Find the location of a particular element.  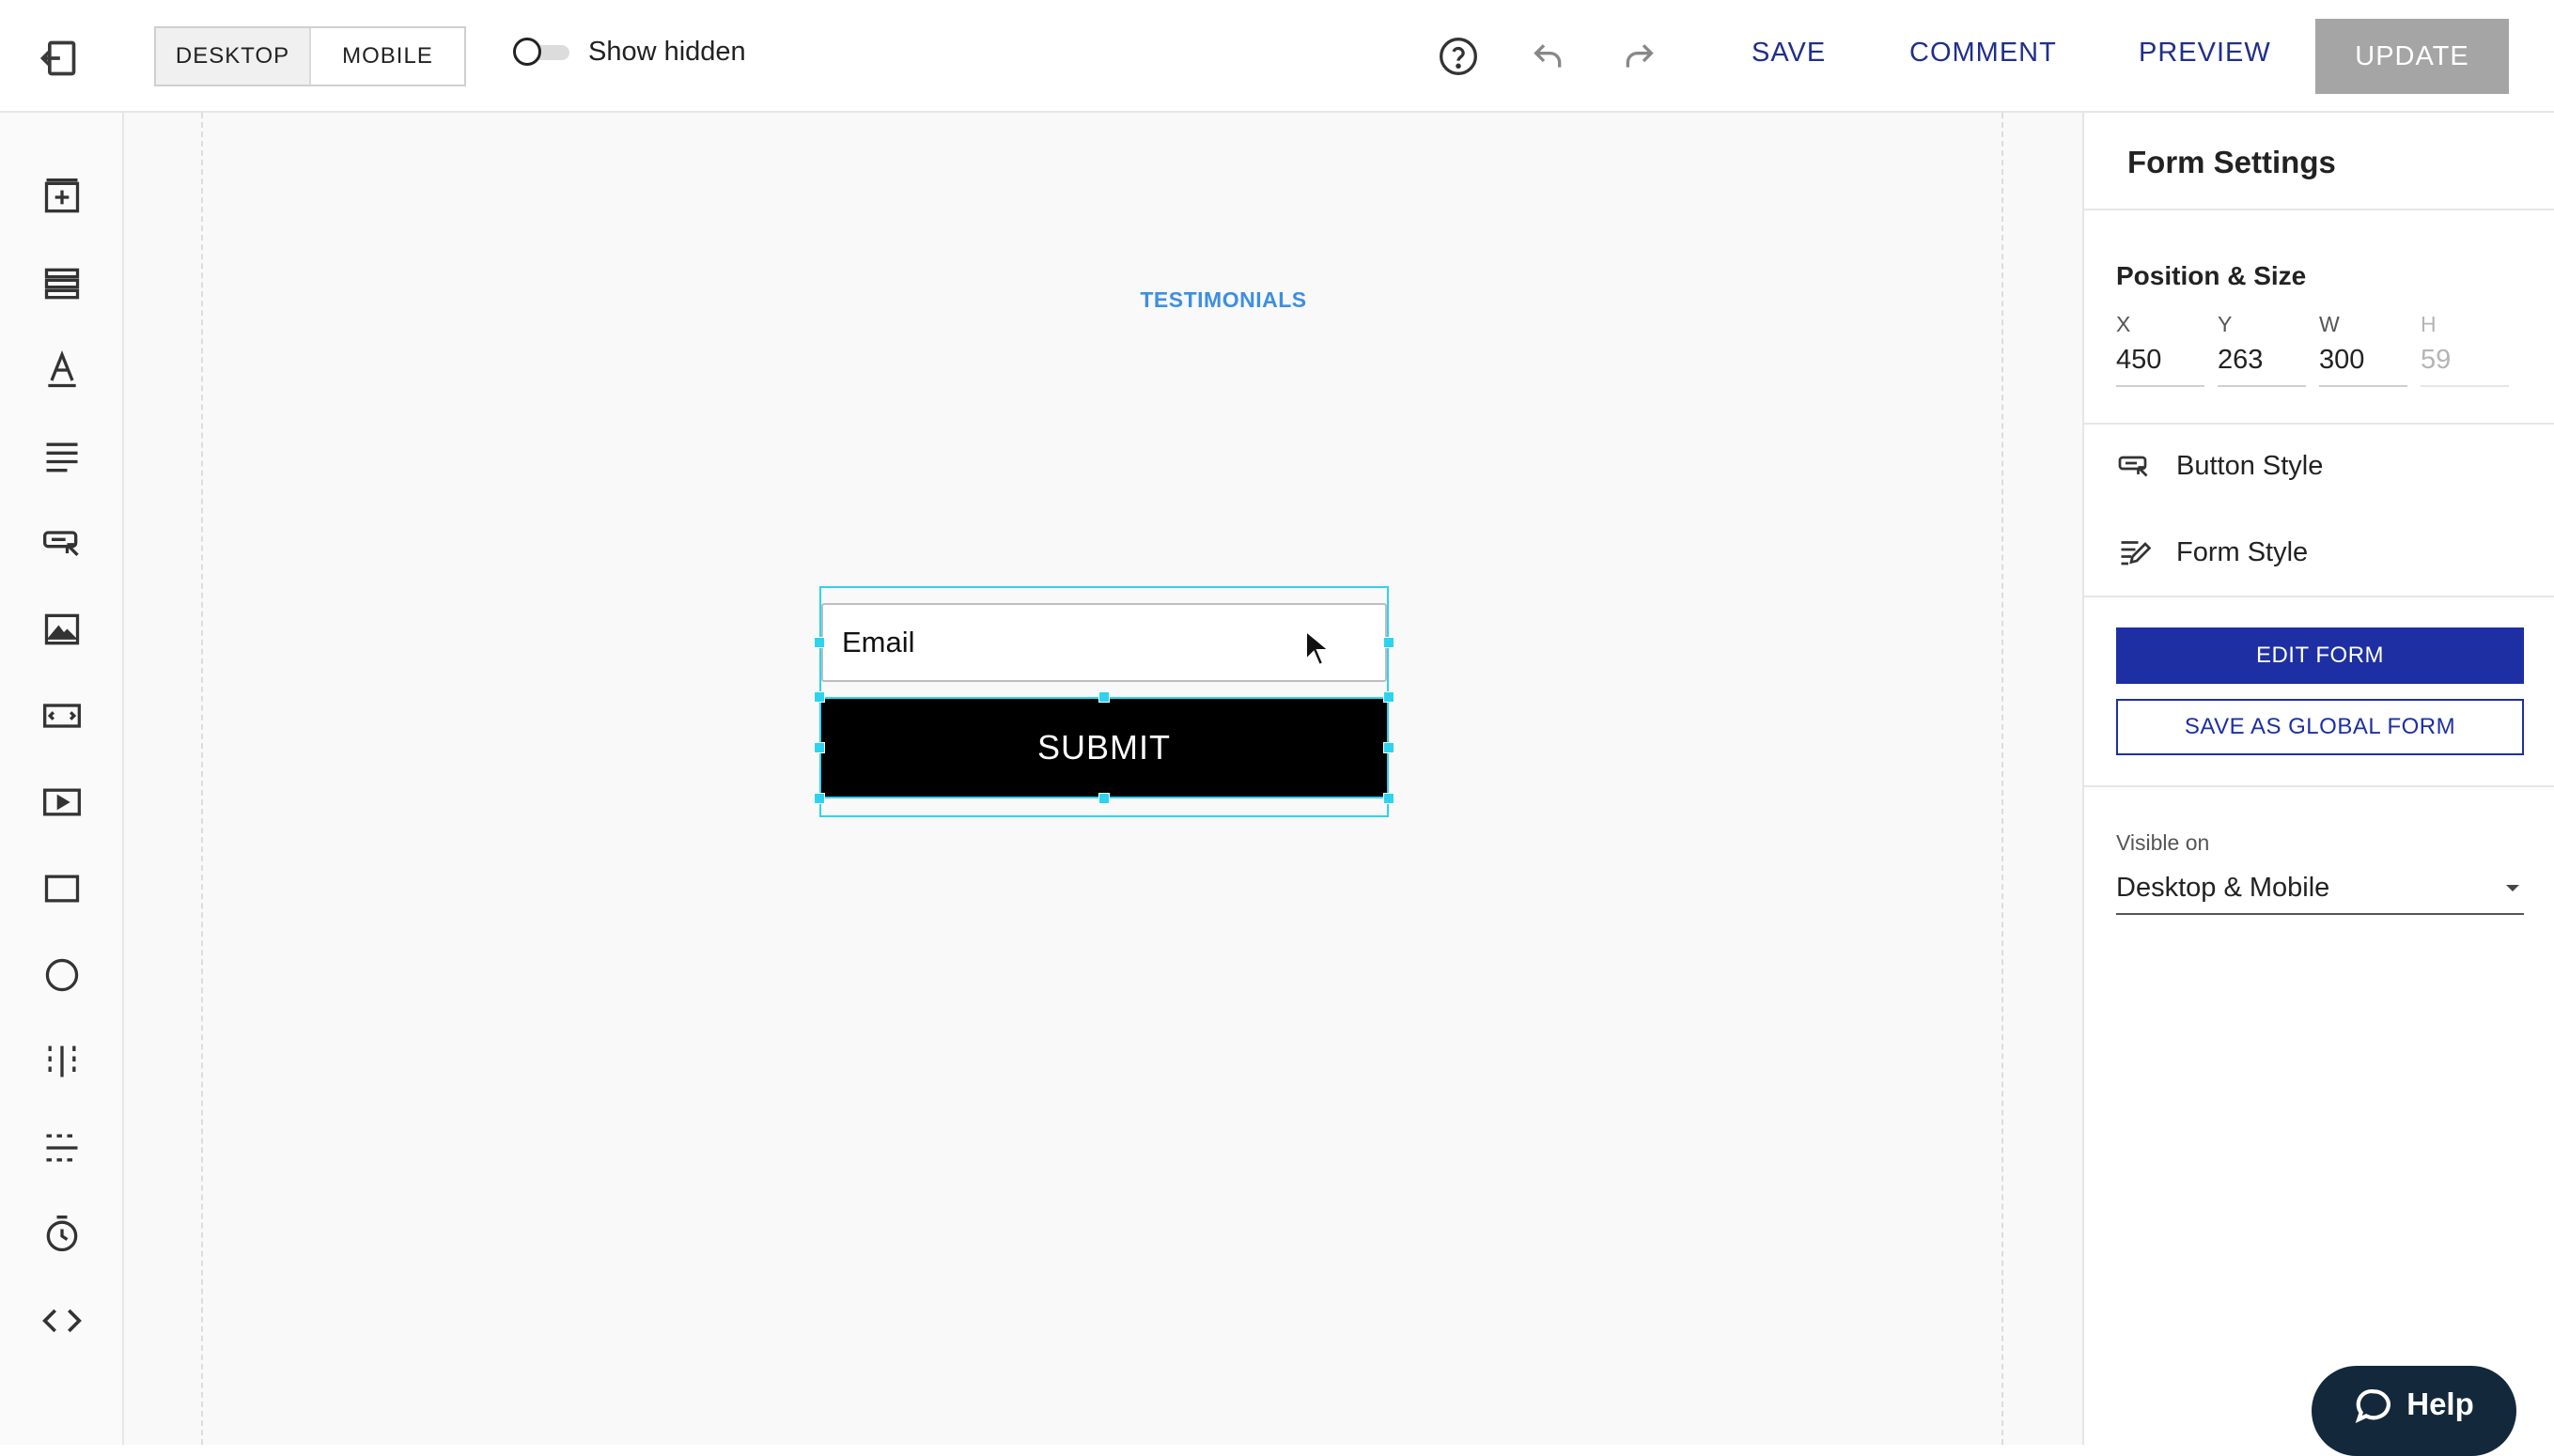

x-value: 450 is located at coordinates (2160, 366).